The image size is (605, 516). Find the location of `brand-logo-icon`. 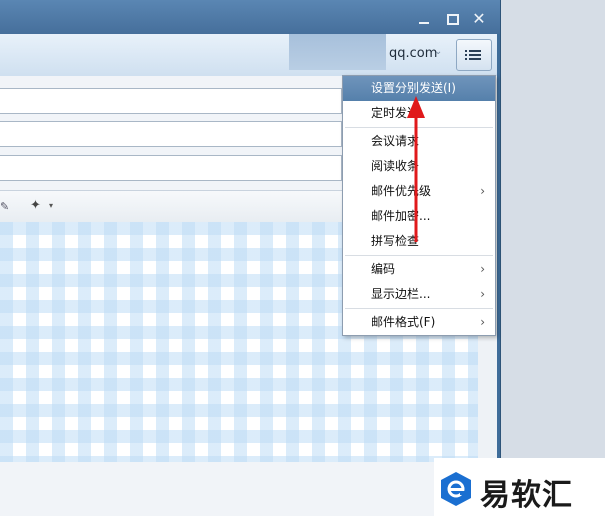

brand-logo-icon is located at coordinates (456, 489).